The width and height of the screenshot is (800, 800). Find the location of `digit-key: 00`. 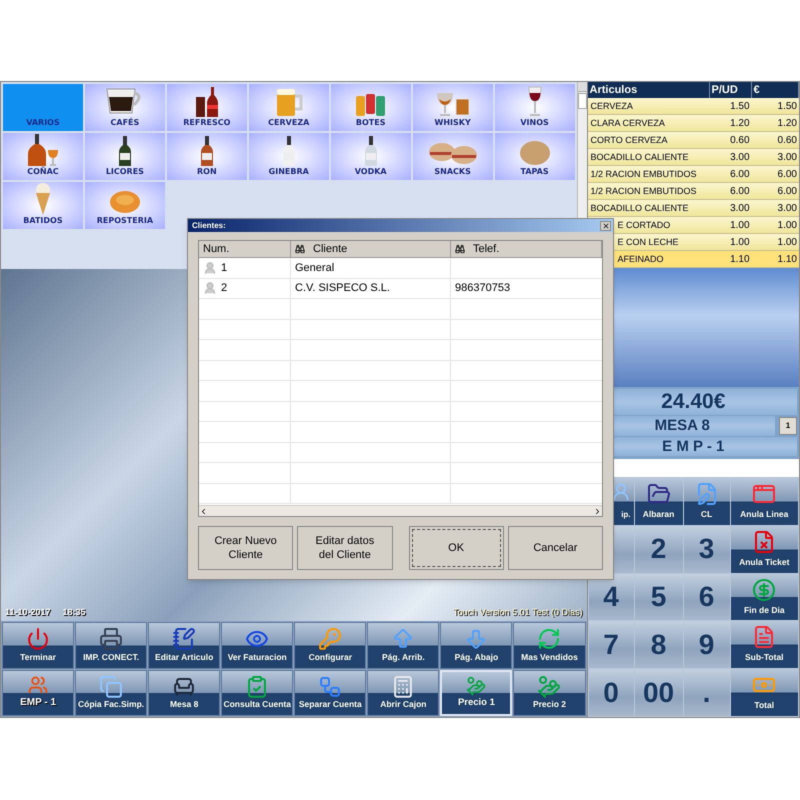

digit-key: 00 is located at coordinates (658, 692).